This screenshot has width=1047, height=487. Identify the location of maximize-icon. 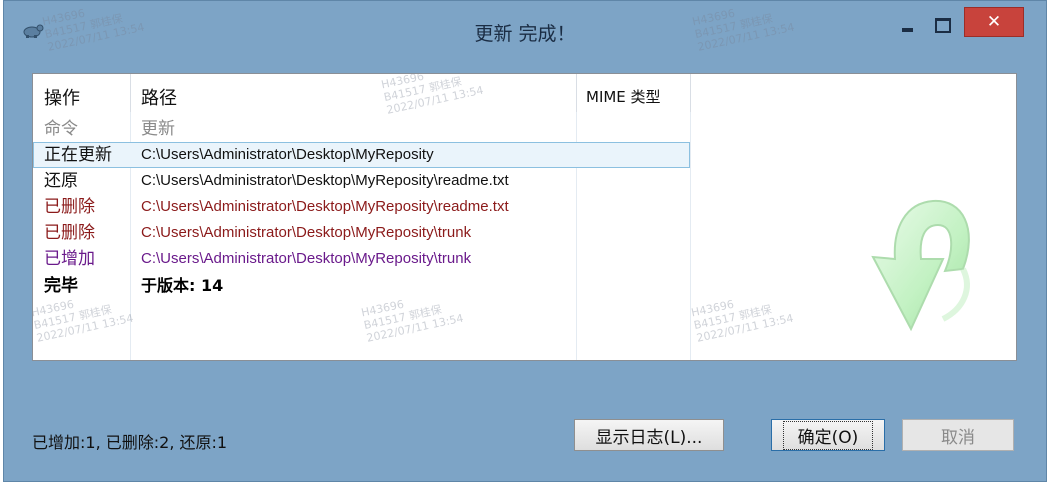
(943, 25).